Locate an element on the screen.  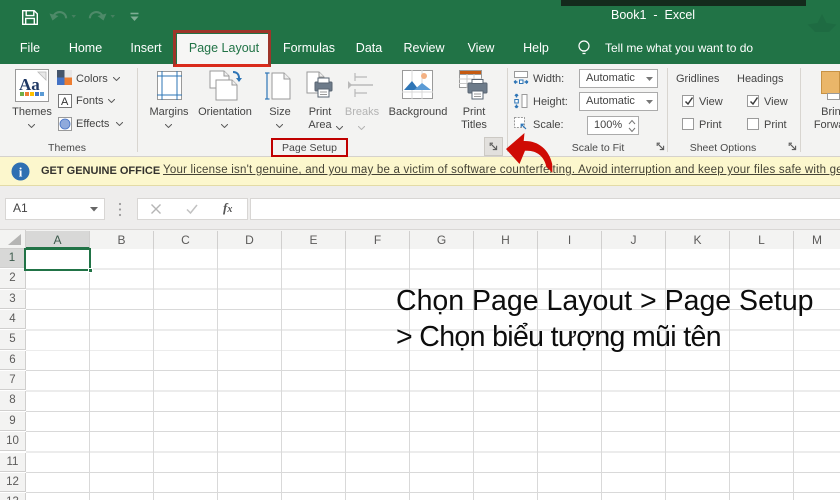
svg-text: i is located at coordinates (21, 172).